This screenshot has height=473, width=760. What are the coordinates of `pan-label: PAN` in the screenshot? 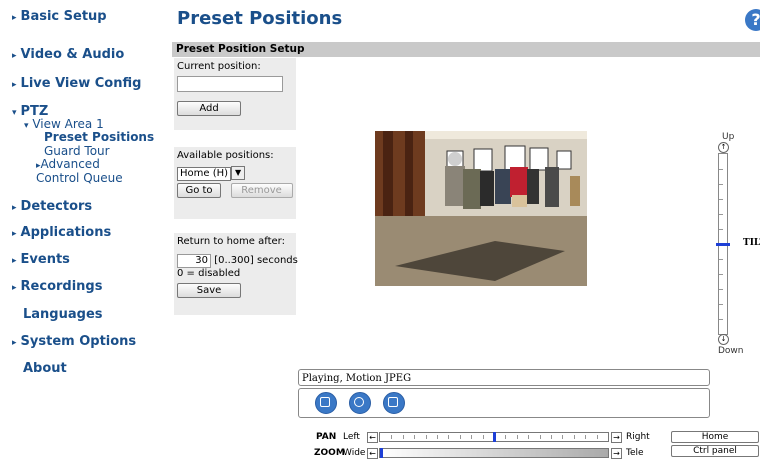 It's located at (326, 437).